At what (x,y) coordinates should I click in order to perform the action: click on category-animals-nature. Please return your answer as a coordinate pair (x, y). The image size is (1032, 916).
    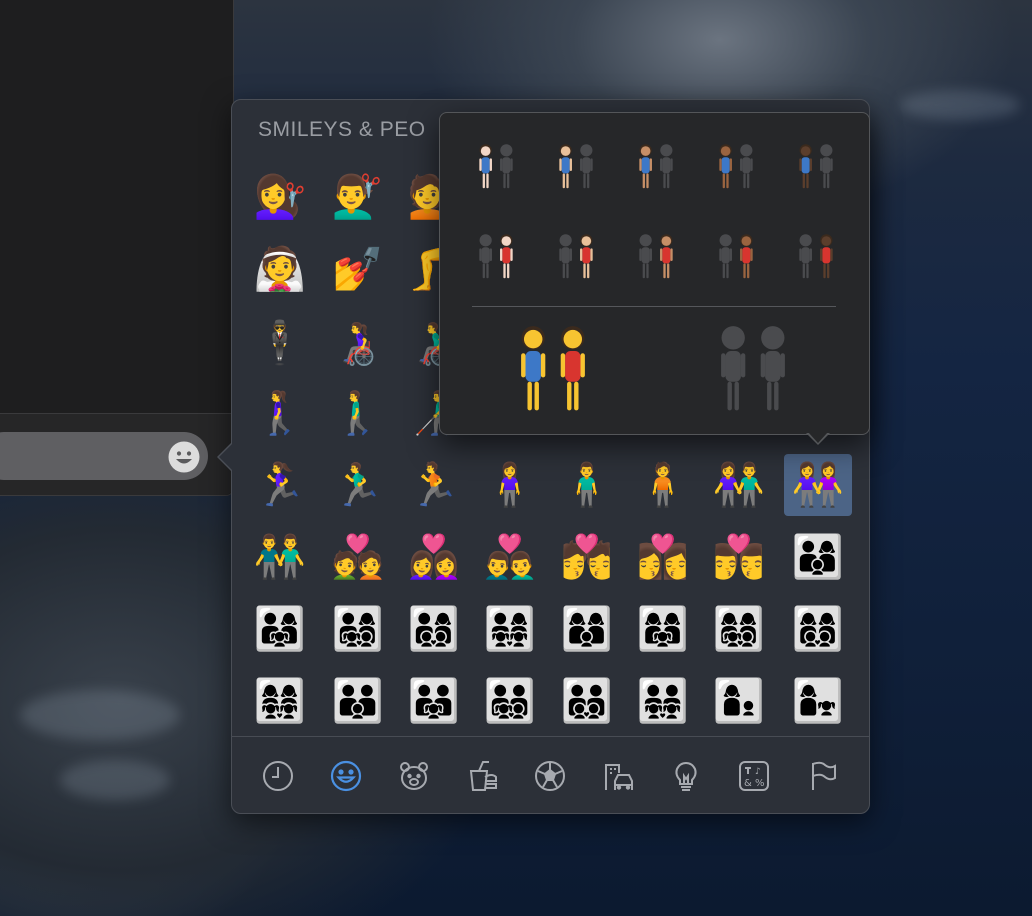
    Looking at the image, I should click on (414, 776).